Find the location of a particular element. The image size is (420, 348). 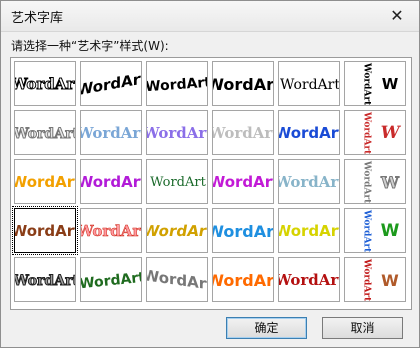

wordart-style-20: WordArt is located at coordinates (111, 230).